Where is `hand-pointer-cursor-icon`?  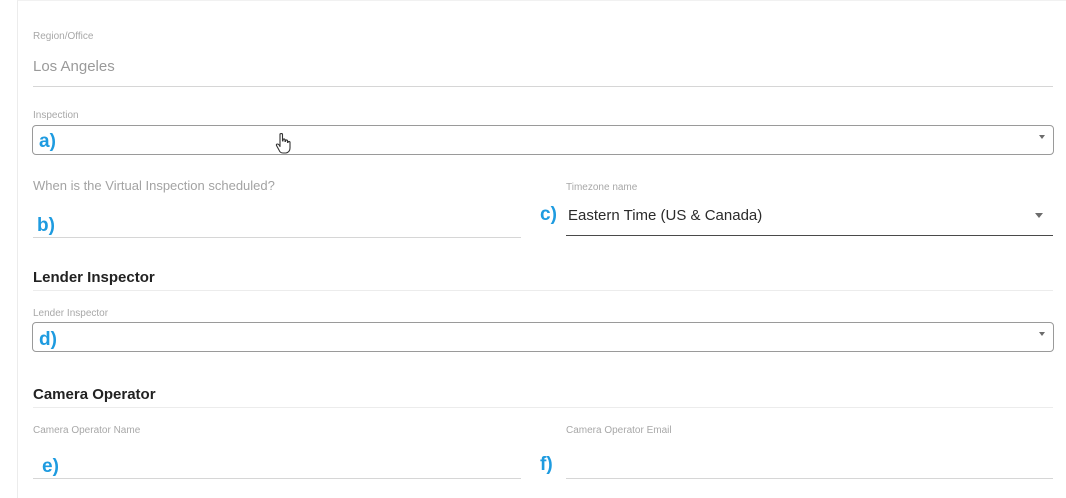 hand-pointer-cursor-icon is located at coordinates (283, 143).